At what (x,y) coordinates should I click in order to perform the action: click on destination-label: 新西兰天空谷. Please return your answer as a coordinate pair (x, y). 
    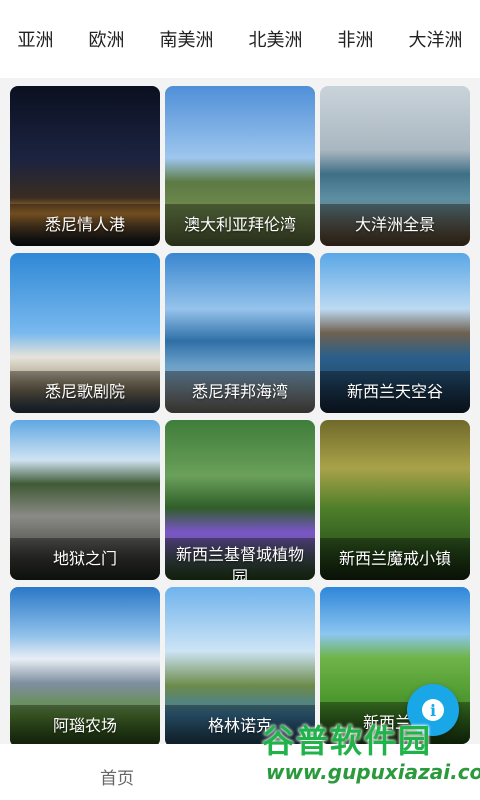
    Looking at the image, I should click on (394, 391).